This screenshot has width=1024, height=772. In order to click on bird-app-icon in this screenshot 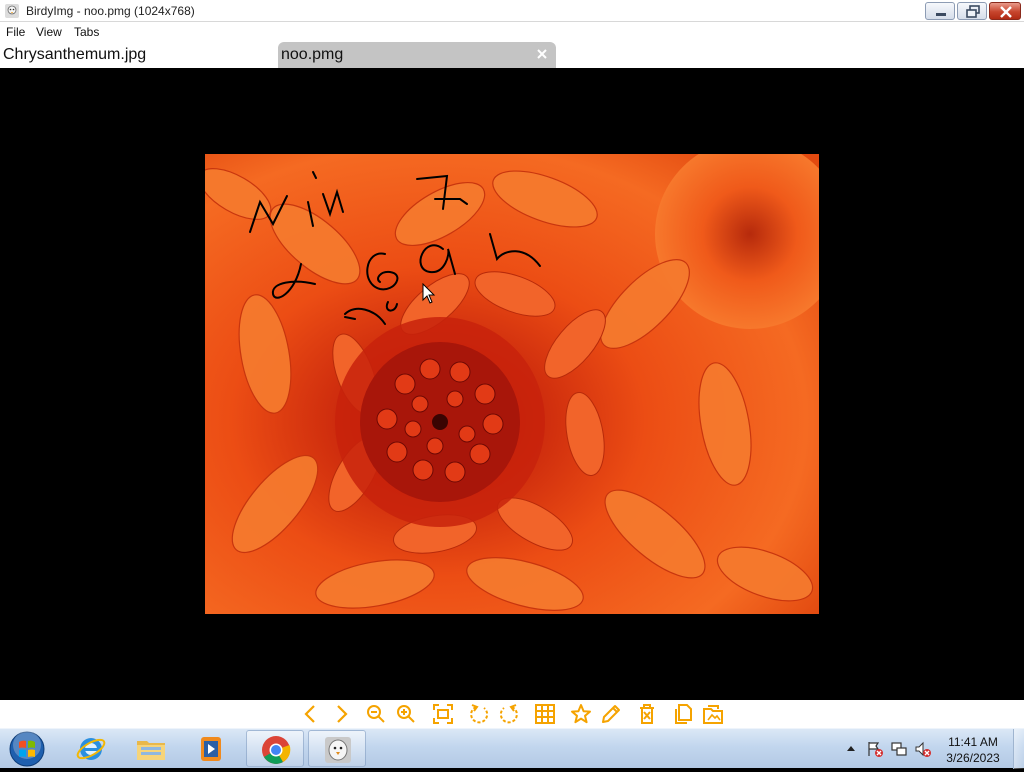, I will do `click(12, 11)`.